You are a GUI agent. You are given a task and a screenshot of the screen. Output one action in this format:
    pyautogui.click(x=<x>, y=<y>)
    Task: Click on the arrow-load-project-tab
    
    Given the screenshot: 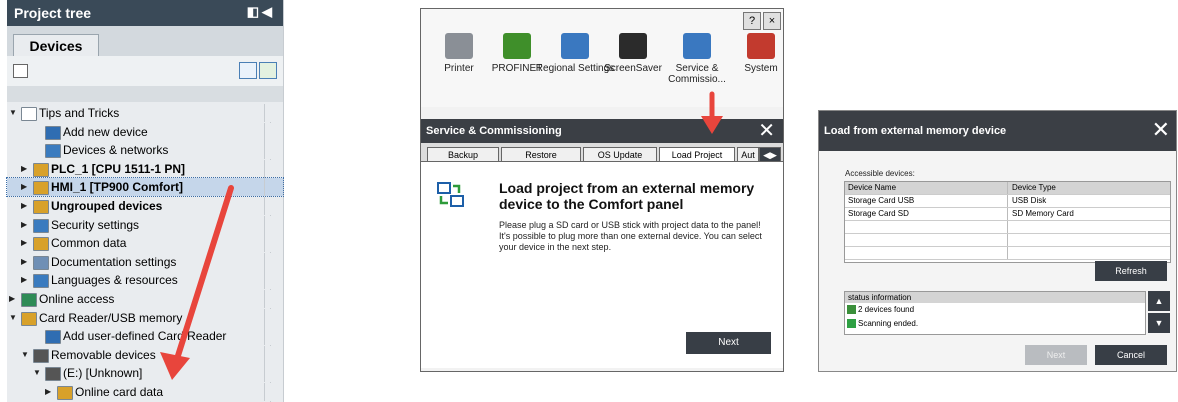 What is the action you would take?
    pyautogui.click(x=712, y=112)
    